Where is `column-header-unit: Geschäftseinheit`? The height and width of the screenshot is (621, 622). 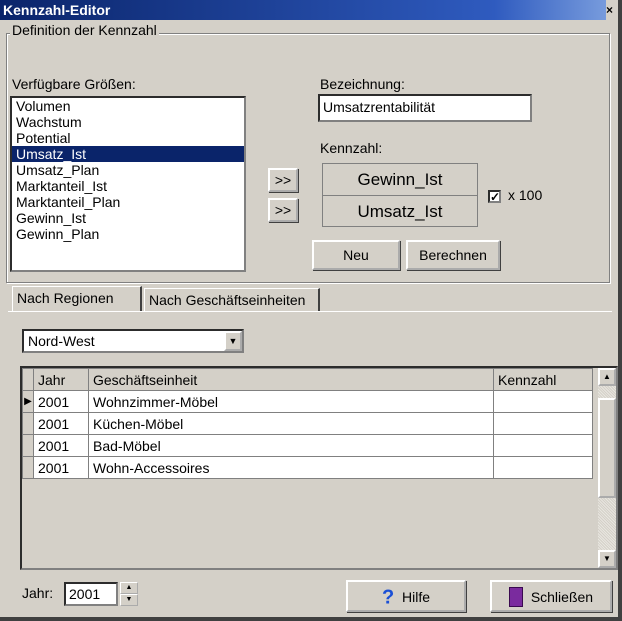 column-header-unit: Geschäftseinheit is located at coordinates (291, 379).